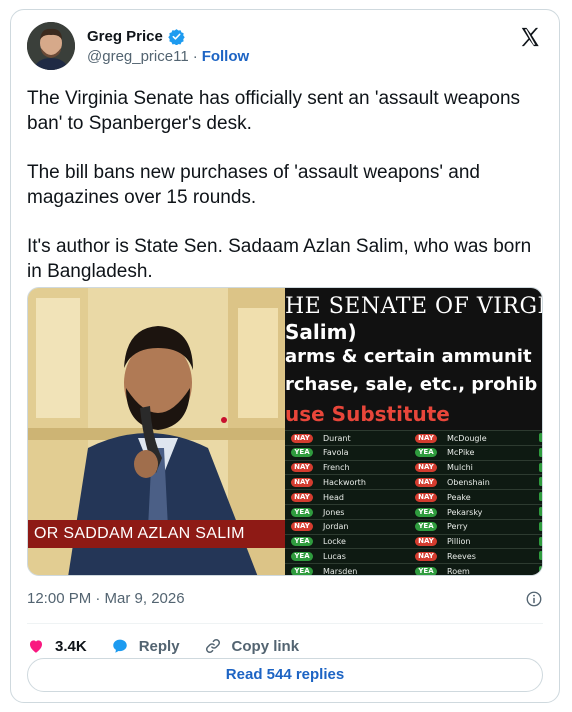 The height and width of the screenshot is (712, 572). Describe the element at coordinates (159, 646) in the screenshot. I see `reply-label: Reply` at that location.